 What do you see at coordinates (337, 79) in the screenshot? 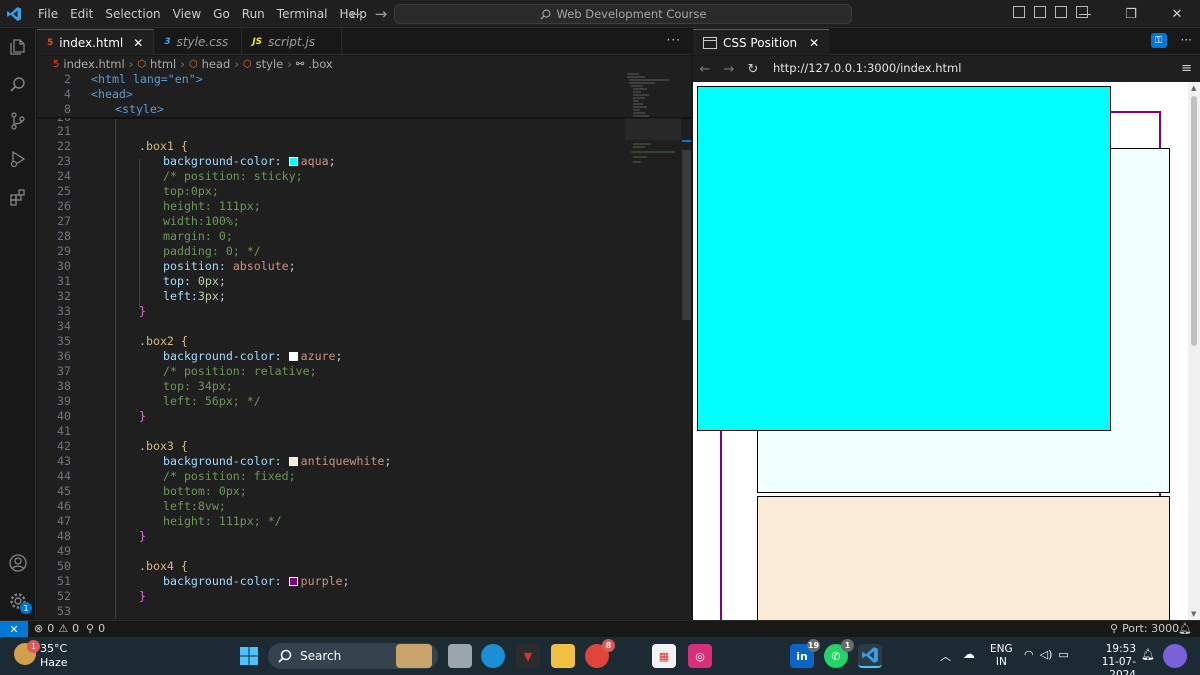
I see `sticky-line: 2 <html lang="en">` at bounding box center [337, 79].